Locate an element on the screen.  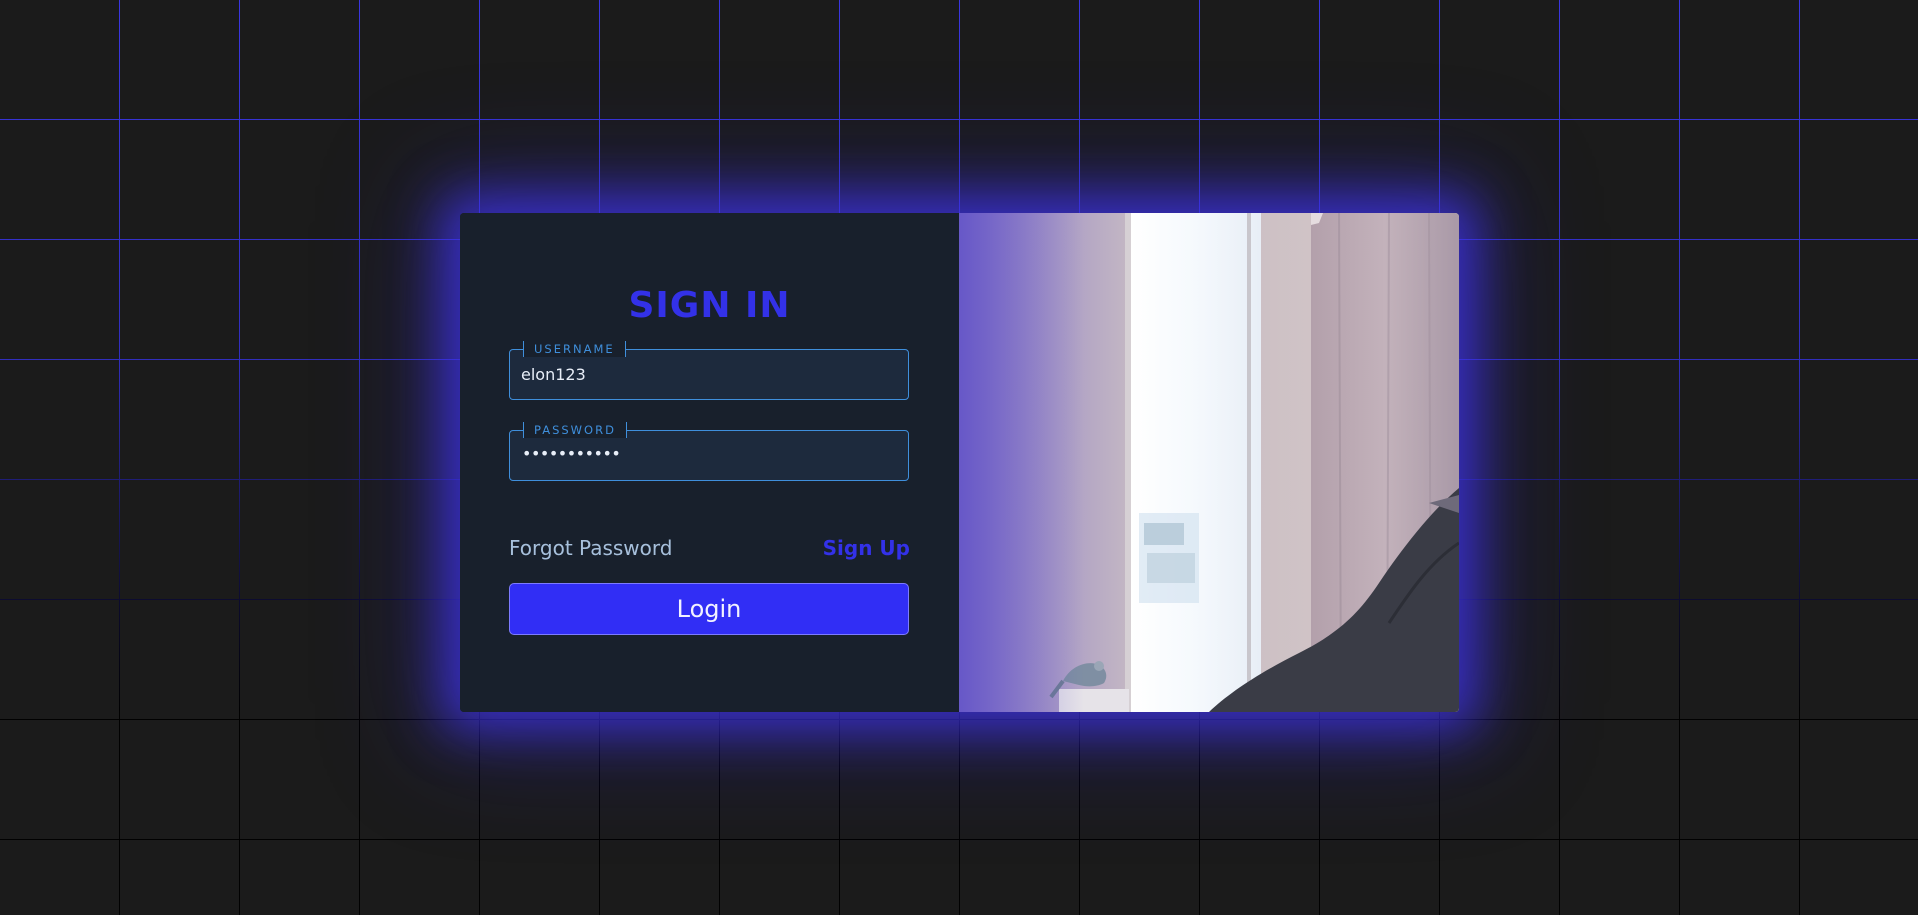
password-input: ••••••••••• is located at coordinates (571, 454).